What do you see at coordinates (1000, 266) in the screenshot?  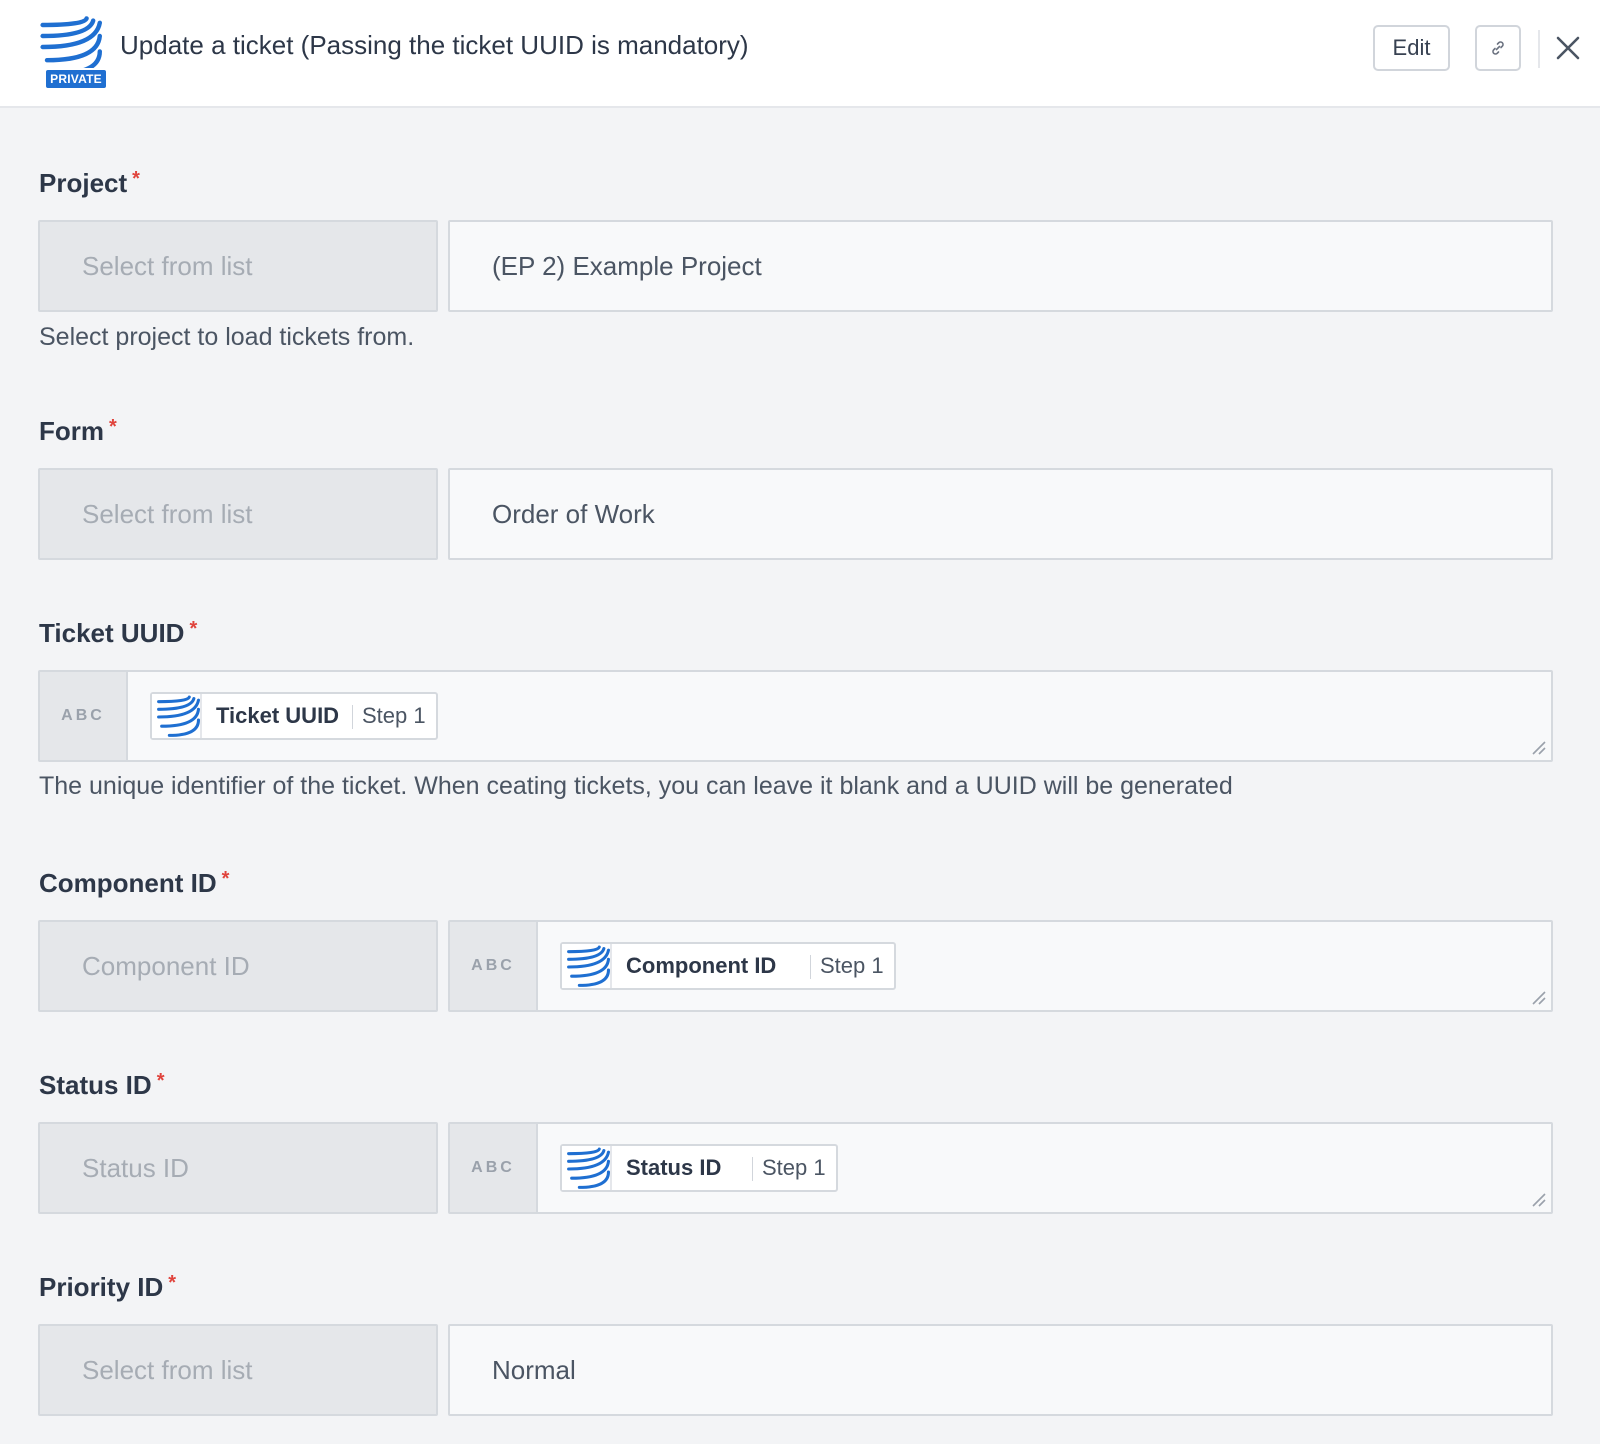 I see `project-value-field: (EP 2) Example Project` at bounding box center [1000, 266].